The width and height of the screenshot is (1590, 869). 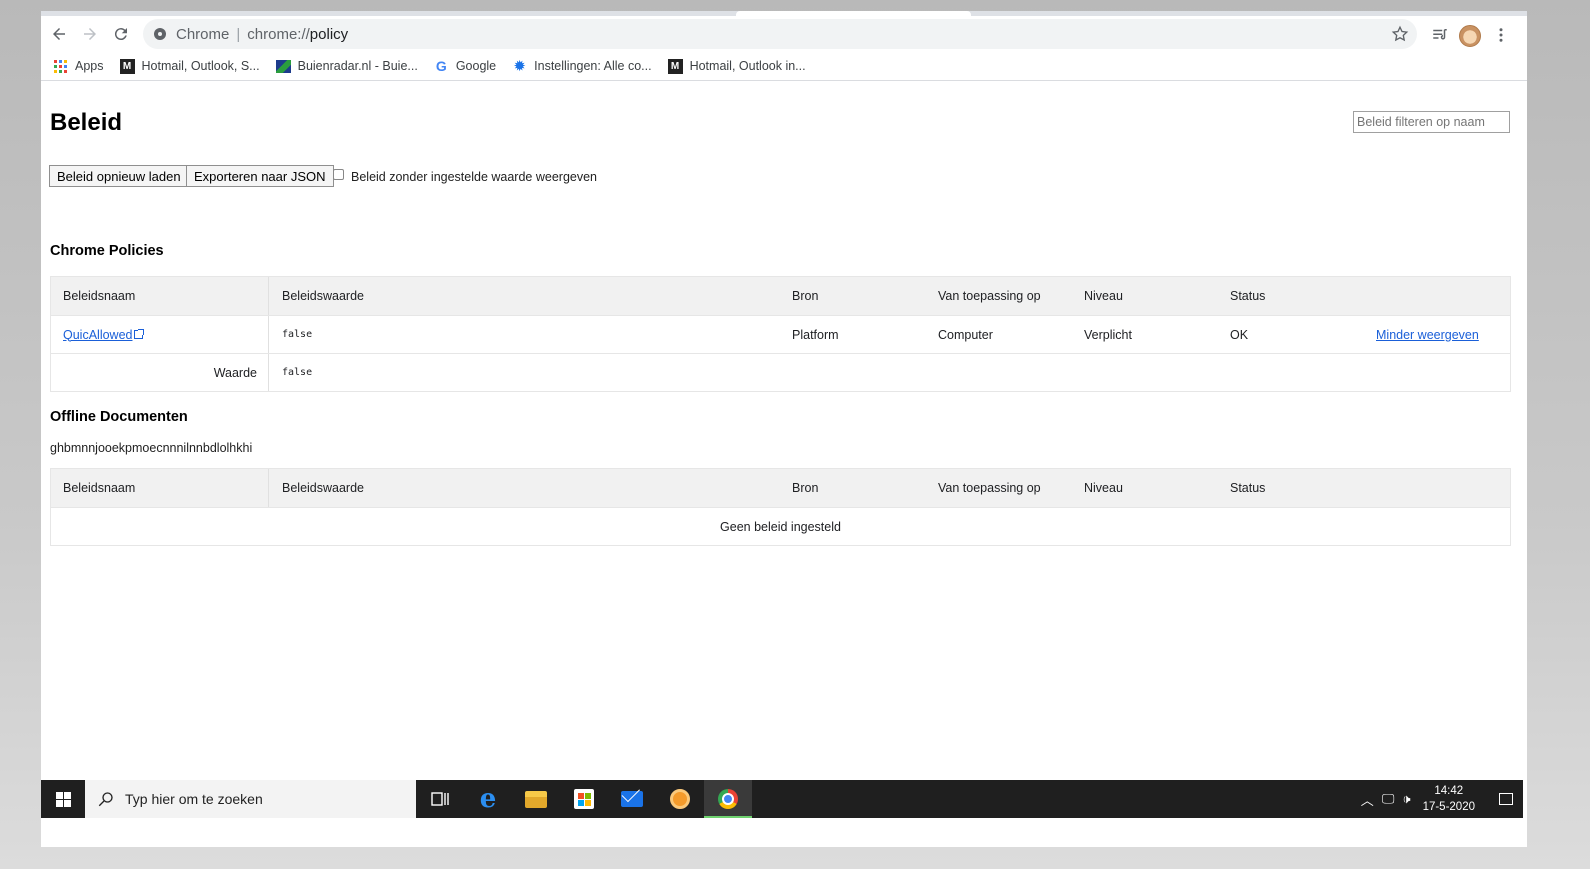 What do you see at coordinates (441, 66) in the screenshot?
I see `google-icon: G` at bounding box center [441, 66].